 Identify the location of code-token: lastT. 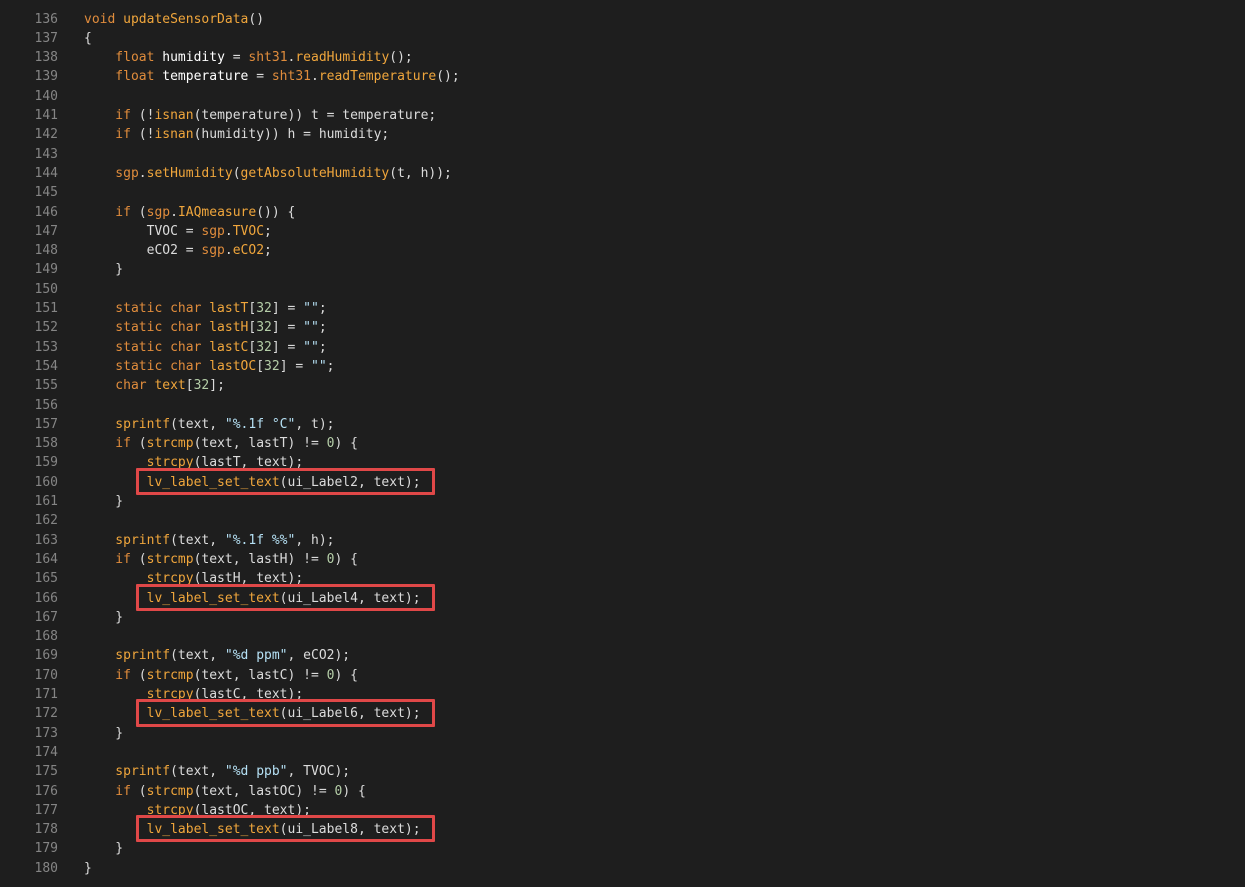
(229, 308).